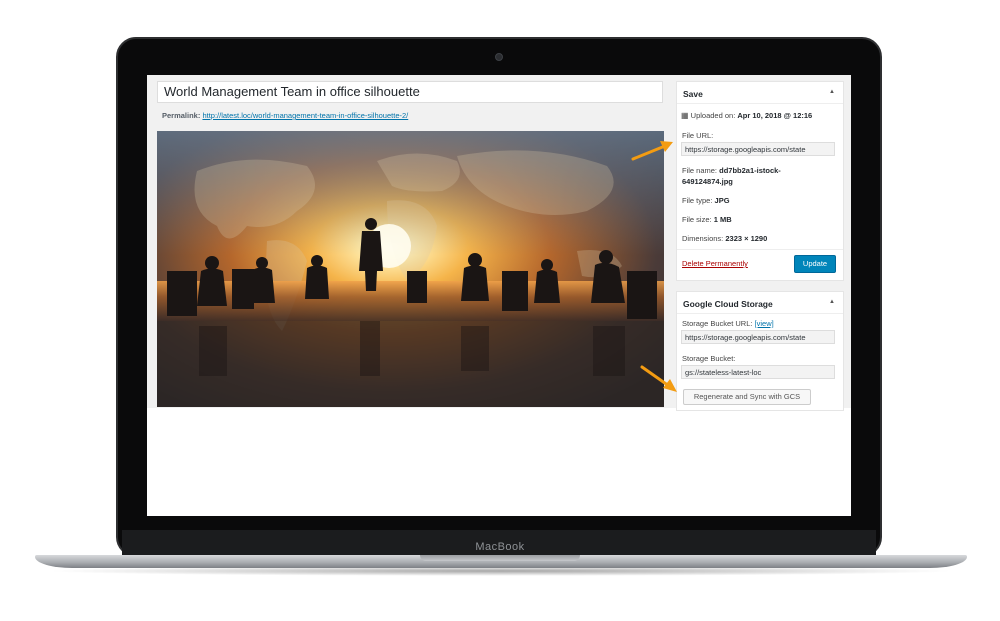  I want to click on bucket-url: Storage Bucket URL: [view], so click(728, 323).